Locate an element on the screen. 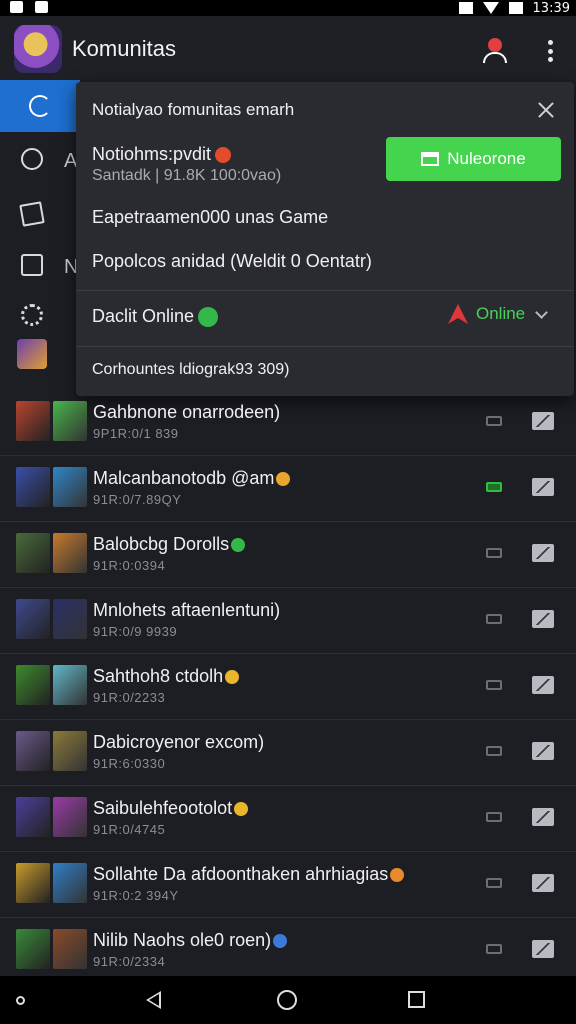  online-status-dropdown: Online is located at coordinates (498, 314).